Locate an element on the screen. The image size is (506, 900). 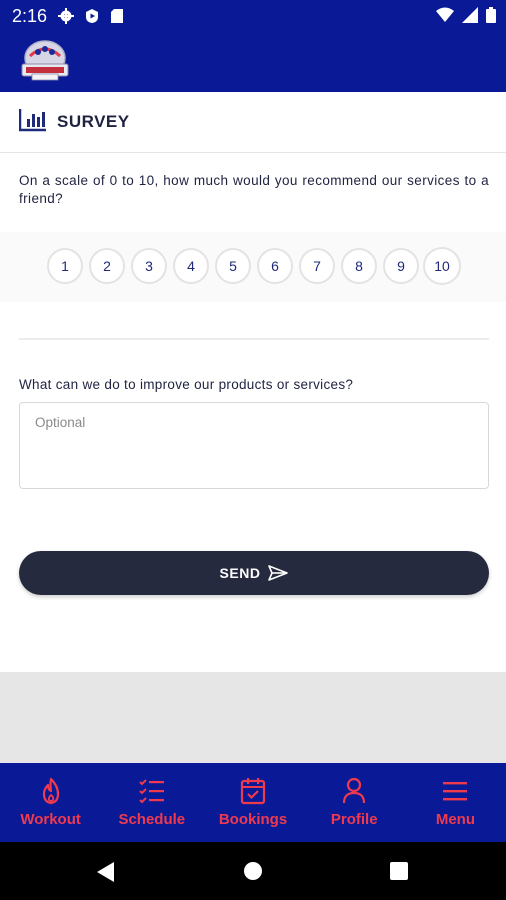
checklist-icon is located at coordinates (151, 791).